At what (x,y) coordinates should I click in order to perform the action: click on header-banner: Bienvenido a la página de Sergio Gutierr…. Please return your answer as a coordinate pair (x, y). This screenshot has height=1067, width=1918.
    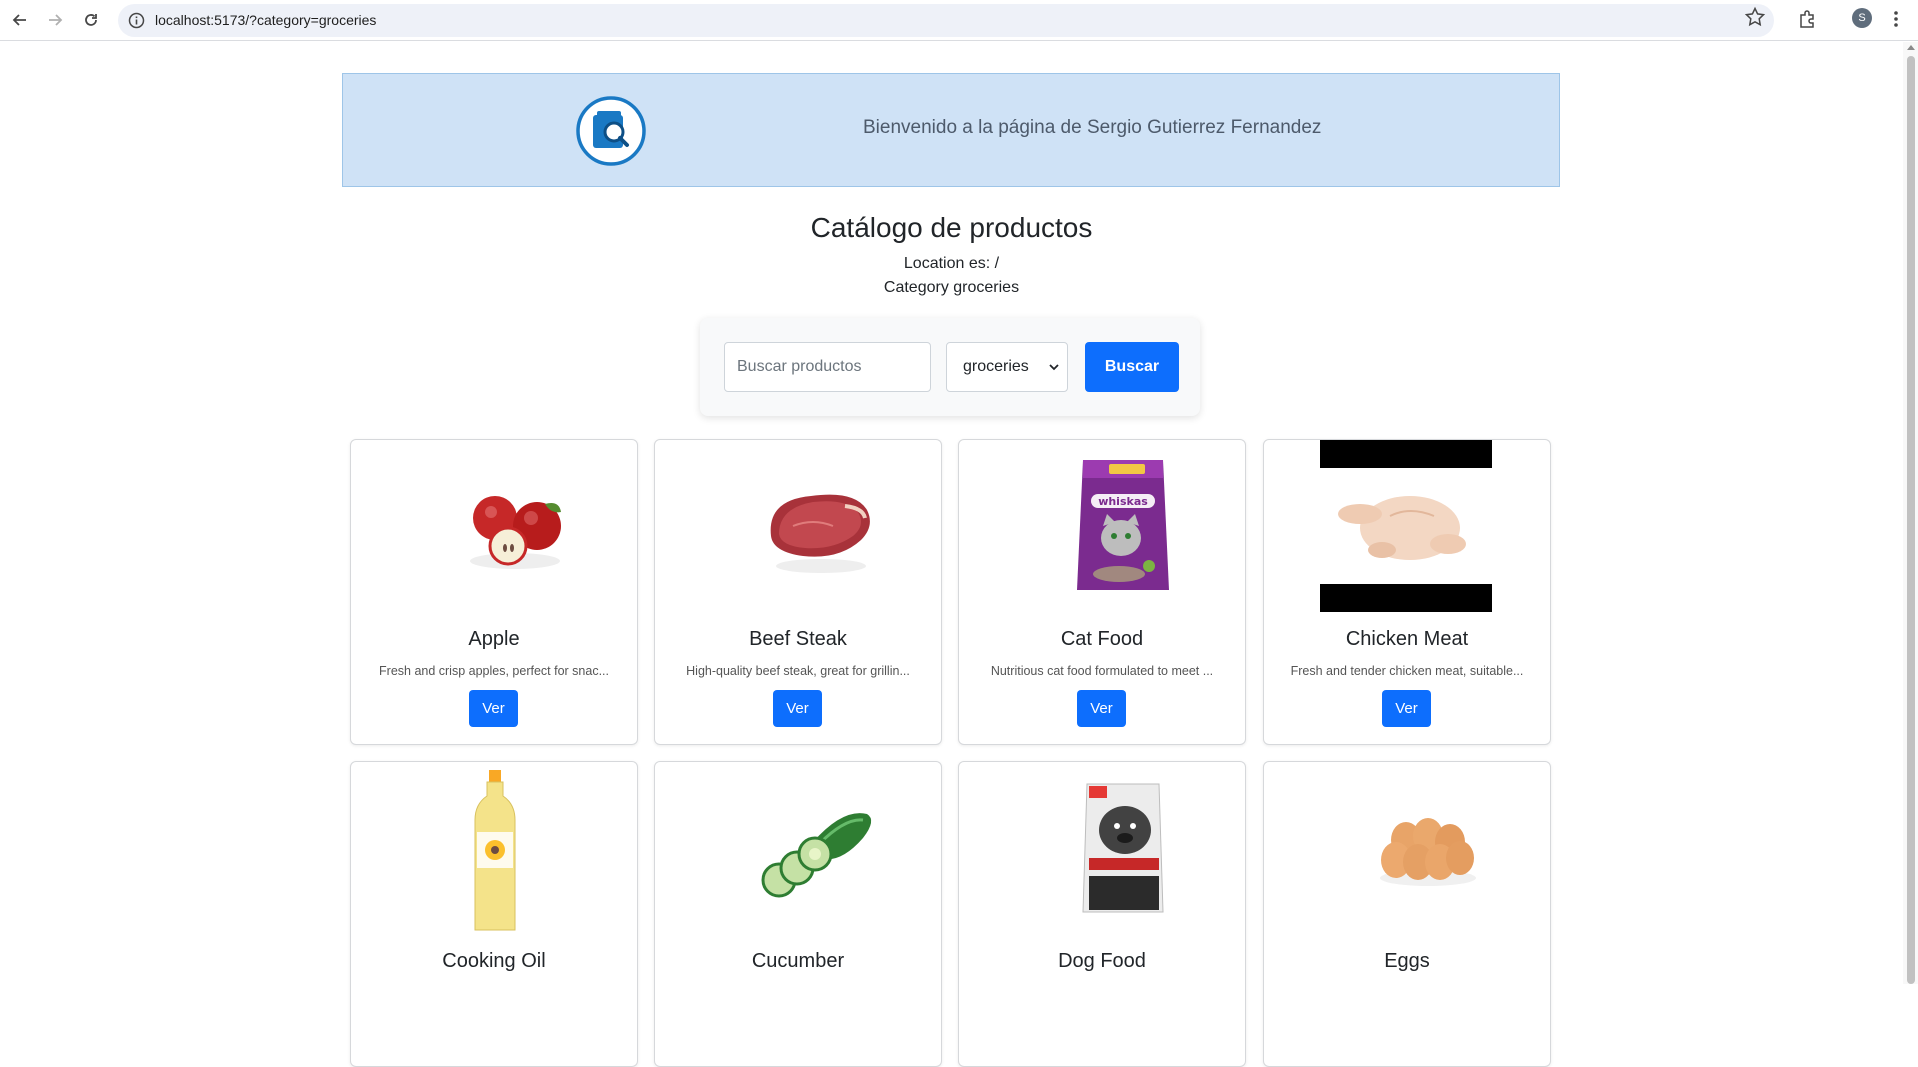
    Looking at the image, I should click on (951, 130).